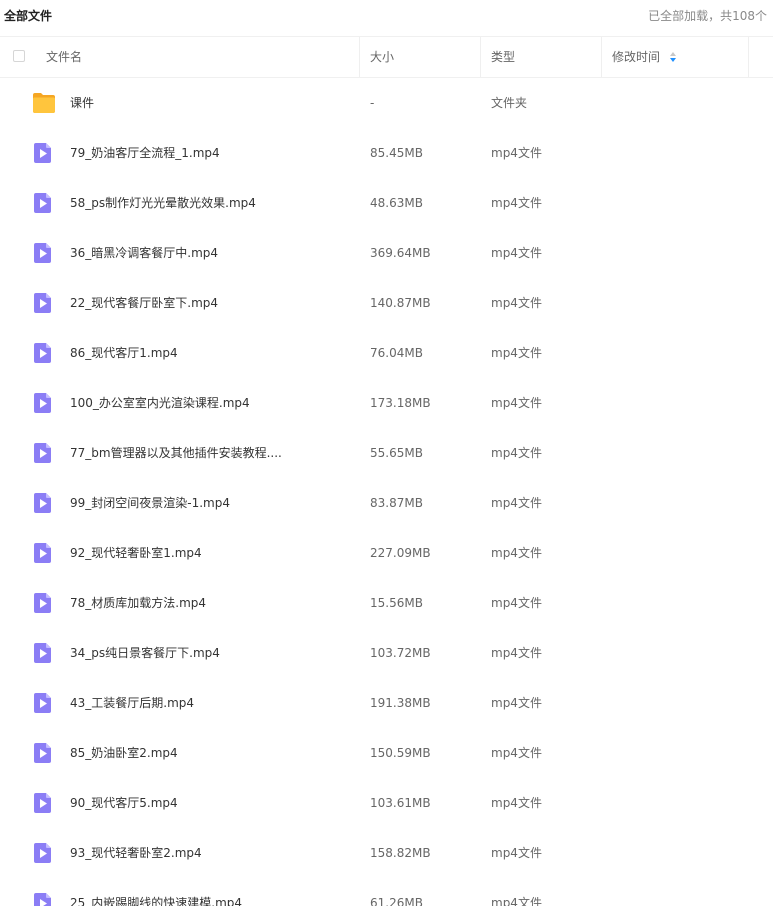  Describe the element at coordinates (210, 653) in the screenshot. I see `file-name: 34_ps纯日景客餐厅下.mp4` at that location.